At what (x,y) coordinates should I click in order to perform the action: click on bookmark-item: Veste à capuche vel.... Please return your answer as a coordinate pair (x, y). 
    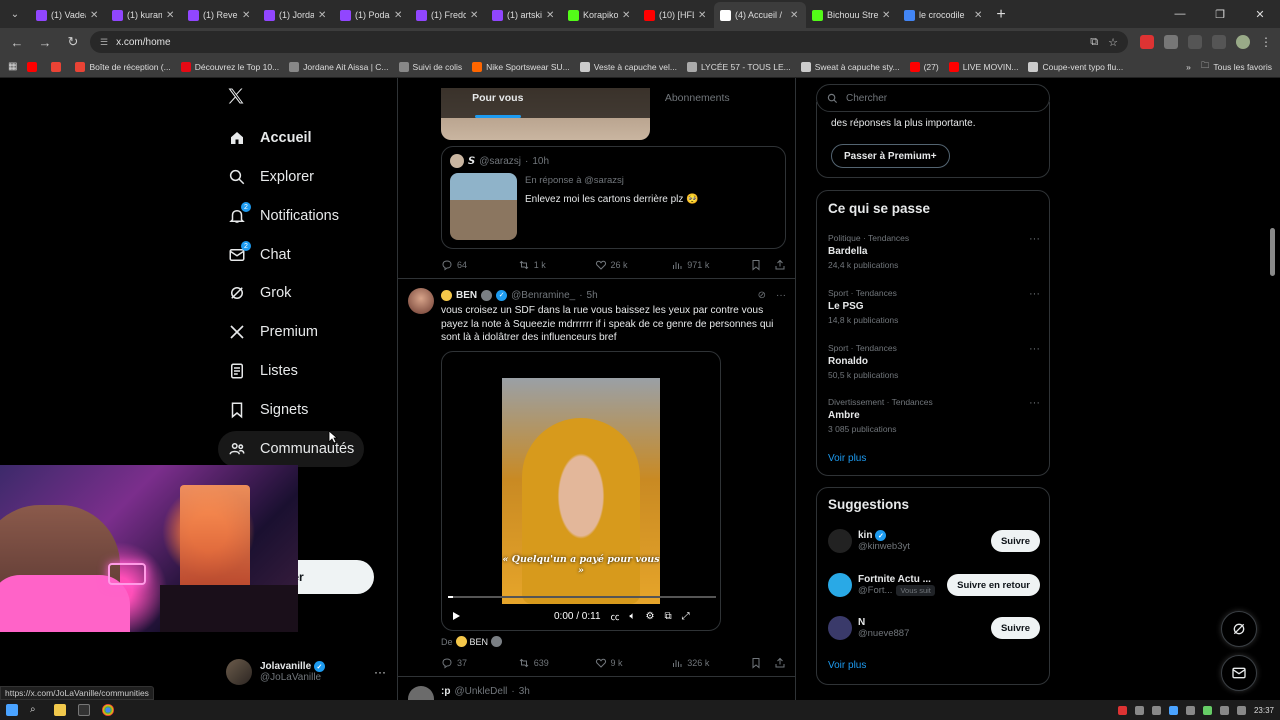
    Looking at the image, I should click on (628, 66).